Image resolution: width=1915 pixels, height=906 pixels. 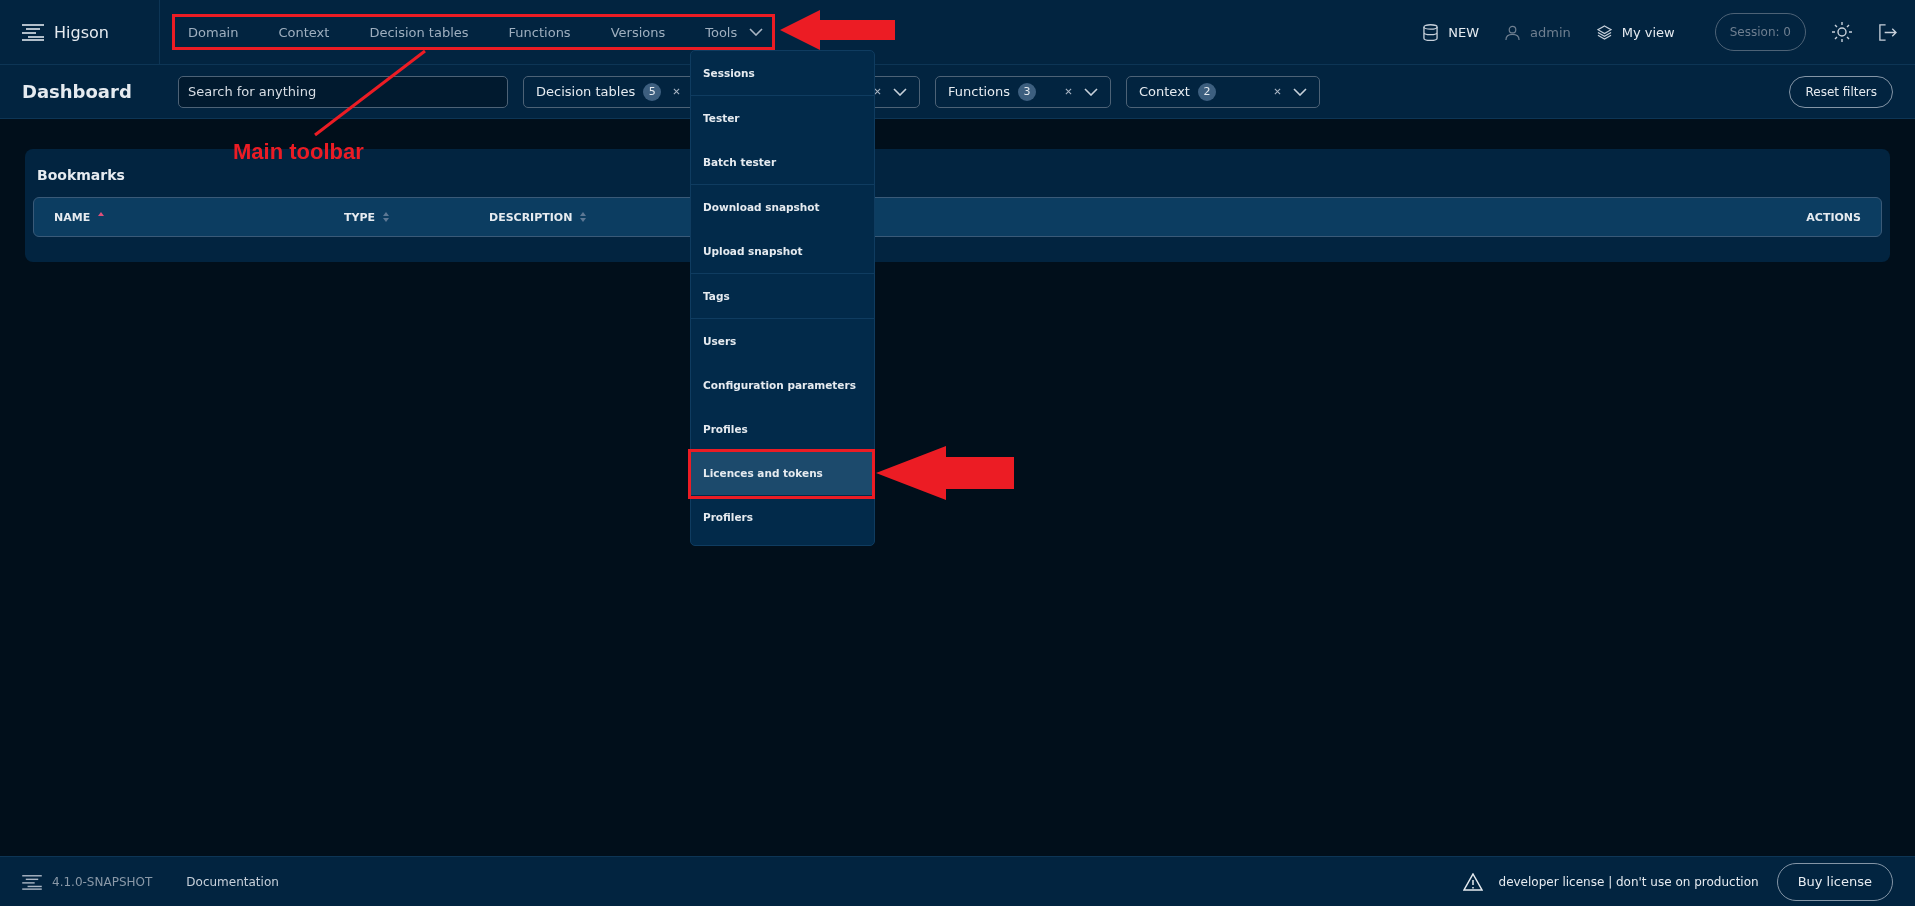 What do you see at coordinates (1887, 32) in the screenshot?
I see `logout-icon` at bounding box center [1887, 32].